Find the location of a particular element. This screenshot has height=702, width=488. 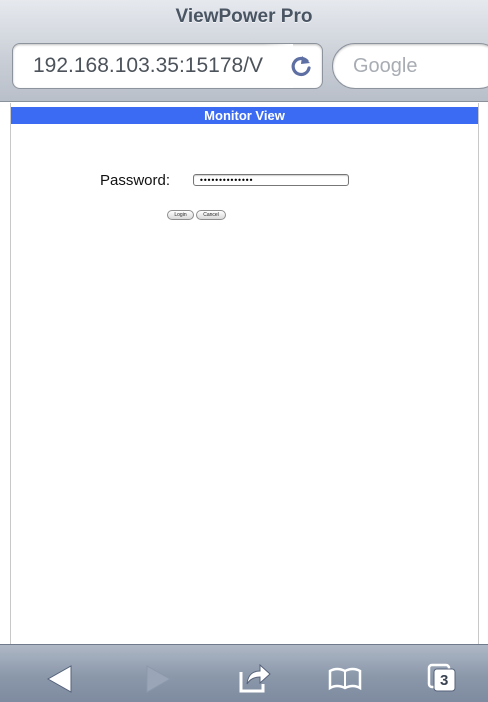

search-placeholder: Google is located at coordinates (385, 66).